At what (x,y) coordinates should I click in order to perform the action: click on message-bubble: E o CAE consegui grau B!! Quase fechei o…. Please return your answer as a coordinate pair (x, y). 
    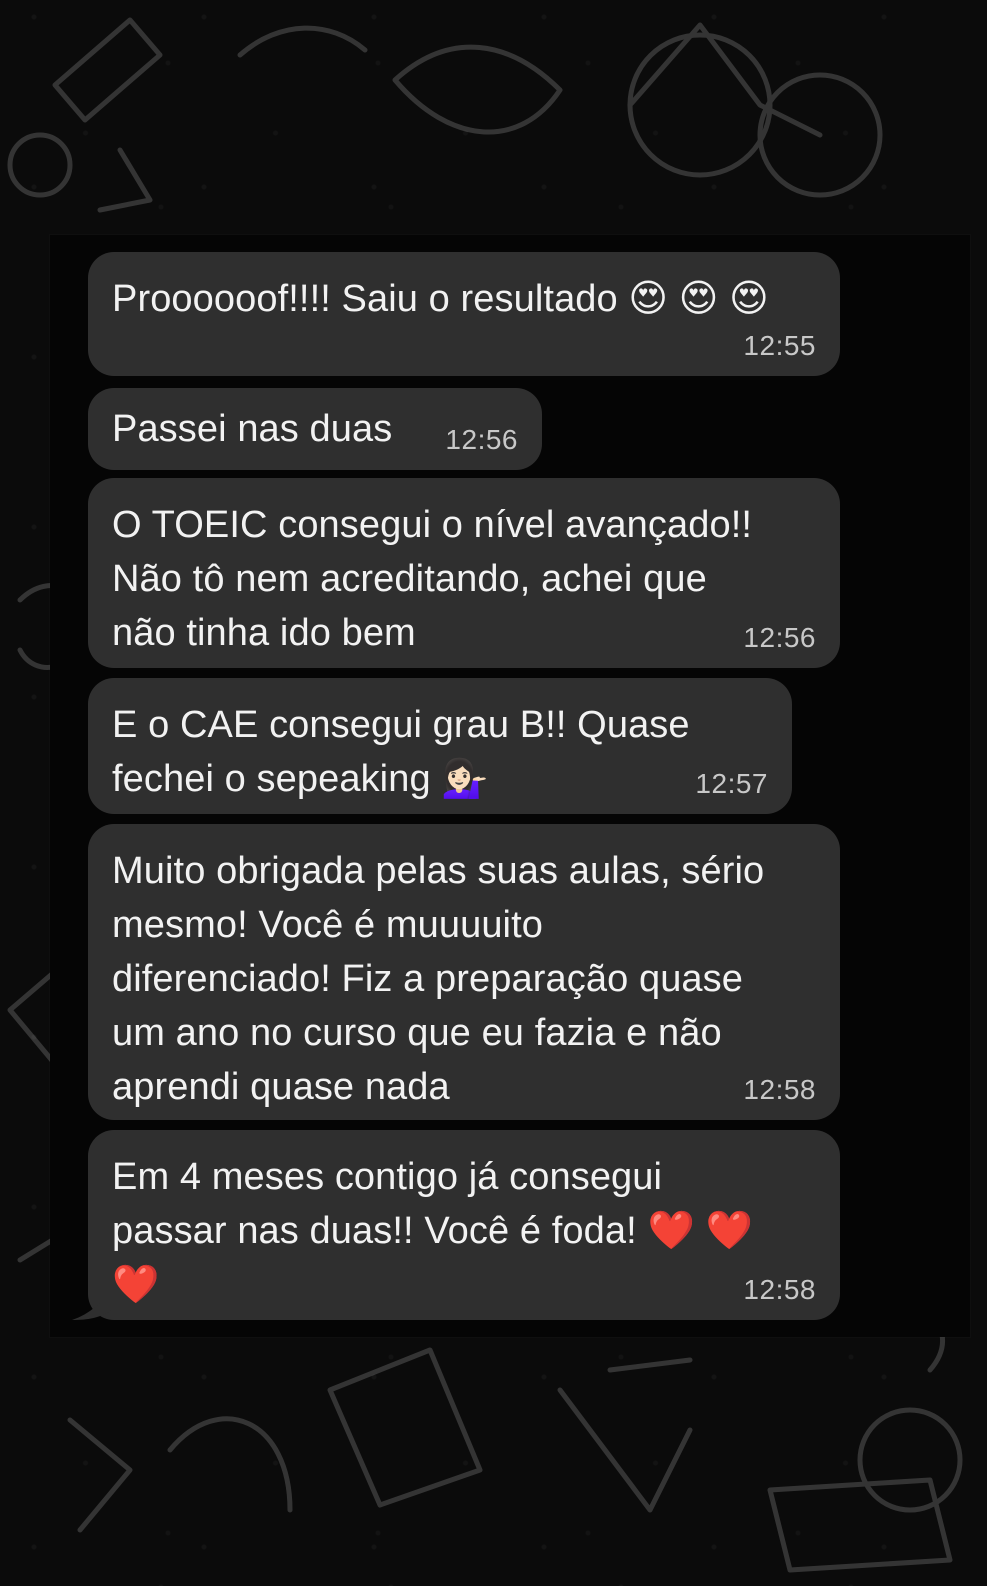
    Looking at the image, I should click on (440, 746).